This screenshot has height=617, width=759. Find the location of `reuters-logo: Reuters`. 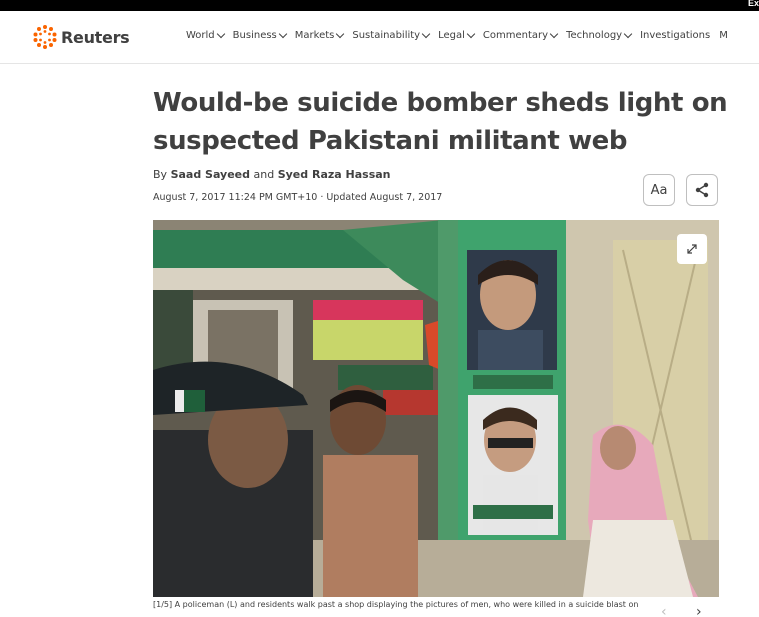

reuters-logo: Reuters is located at coordinates (81, 37).